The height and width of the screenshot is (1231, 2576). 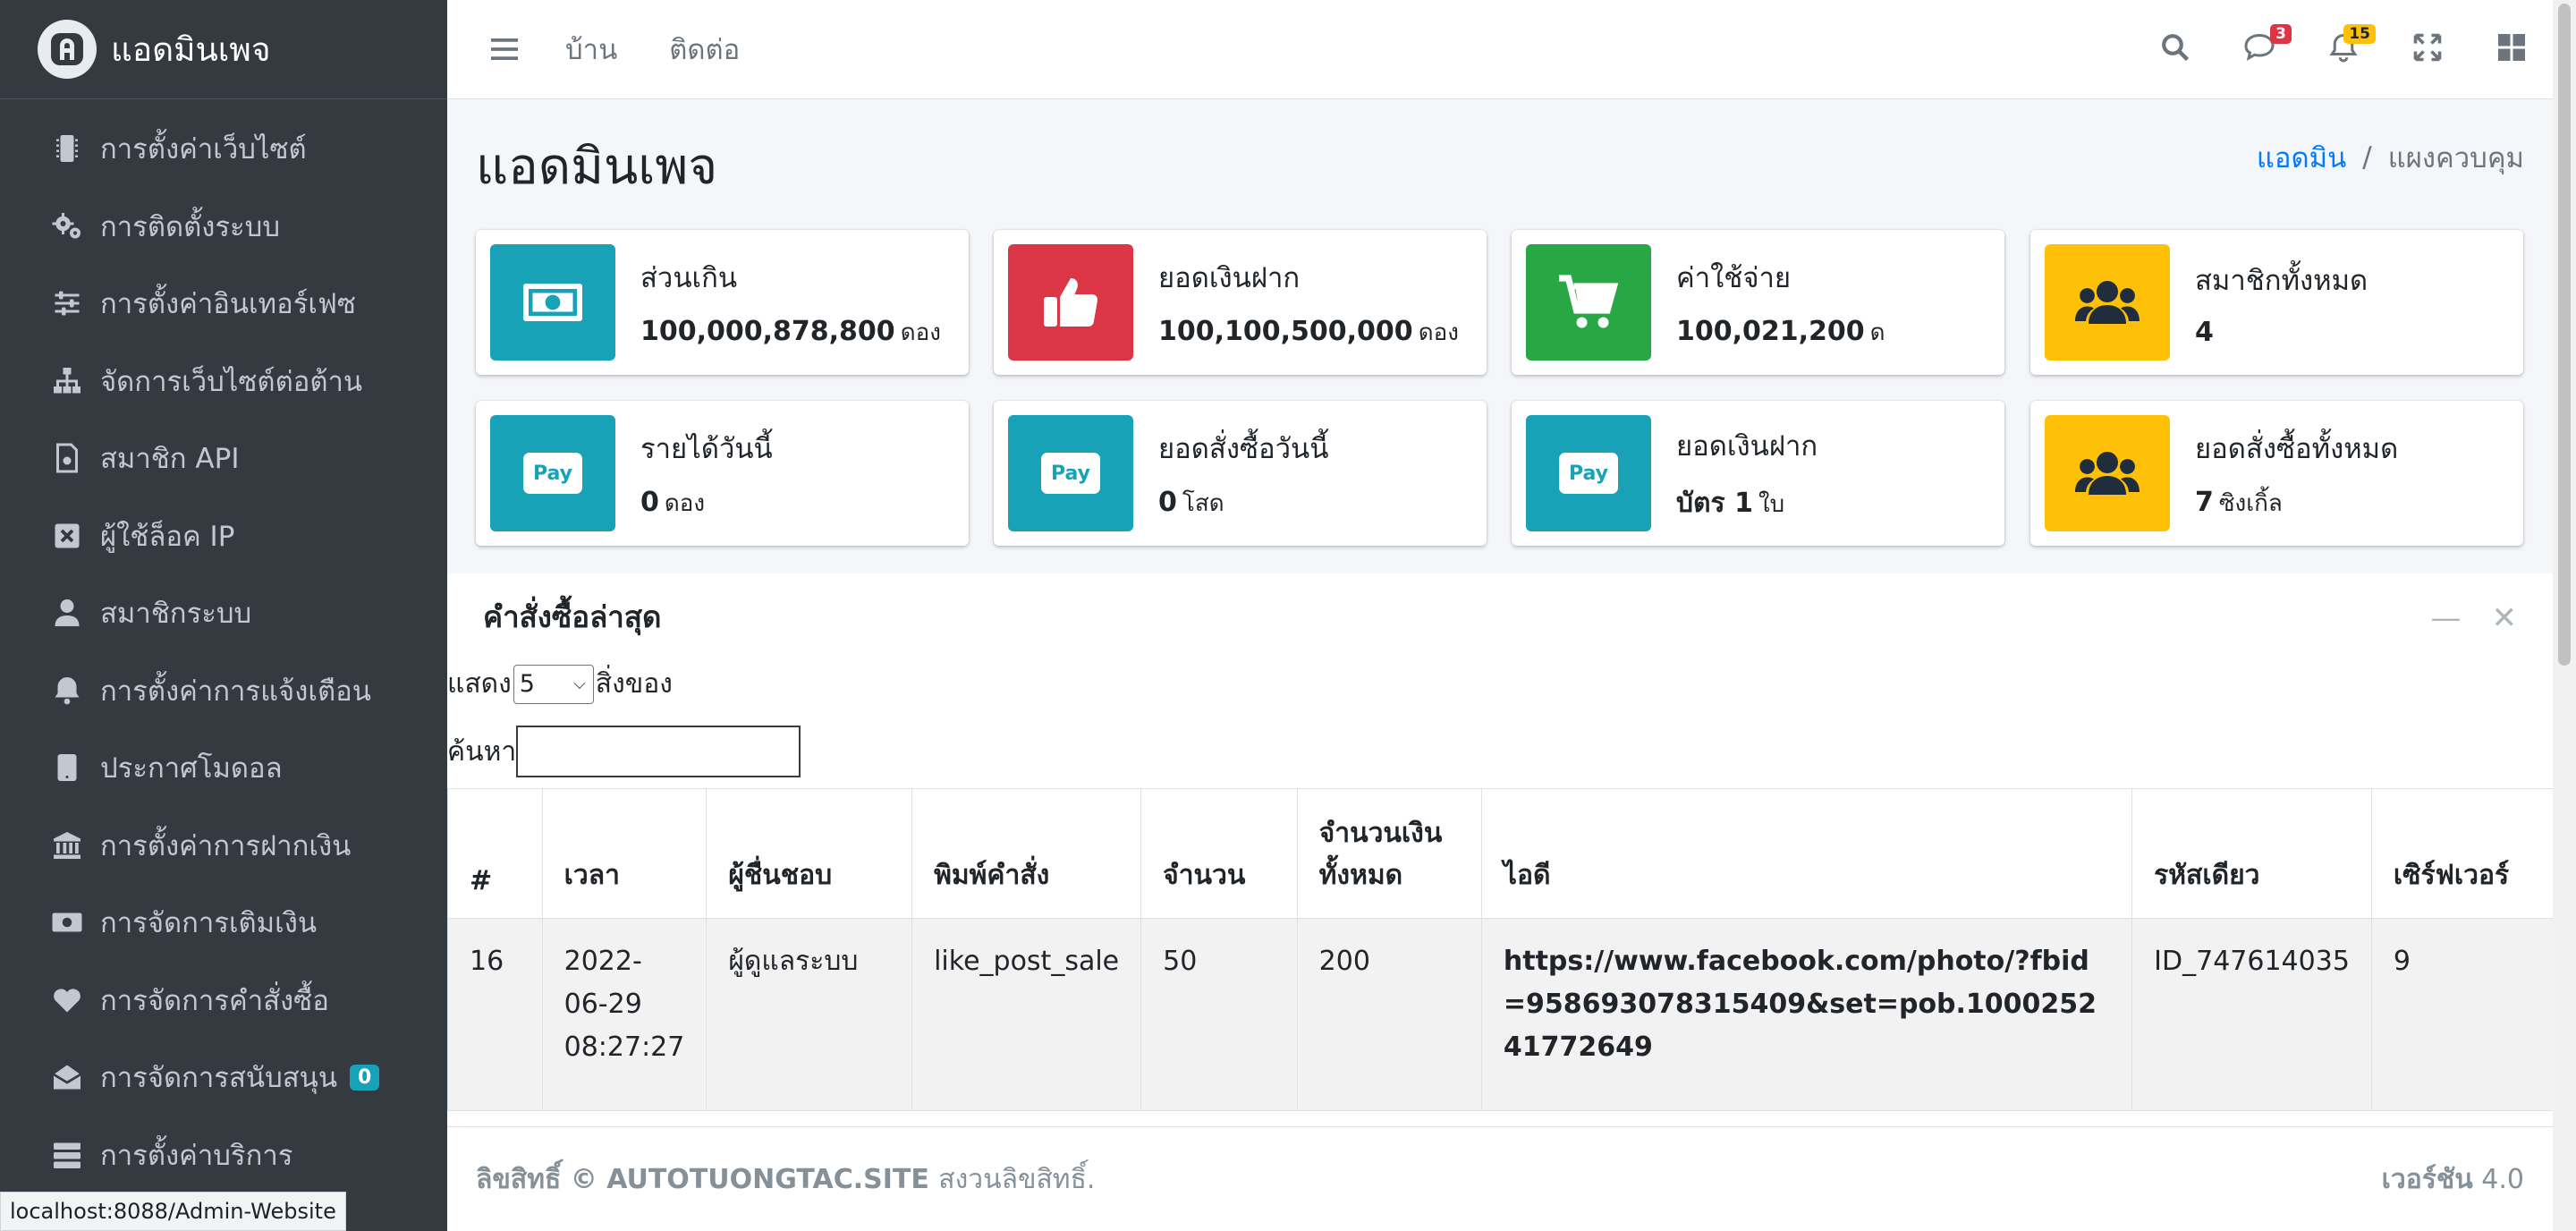 What do you see at coordinates (591, 49) in the screenshot?
I see `nav-link-home: บ้าน` at bounding box center [591, 49].